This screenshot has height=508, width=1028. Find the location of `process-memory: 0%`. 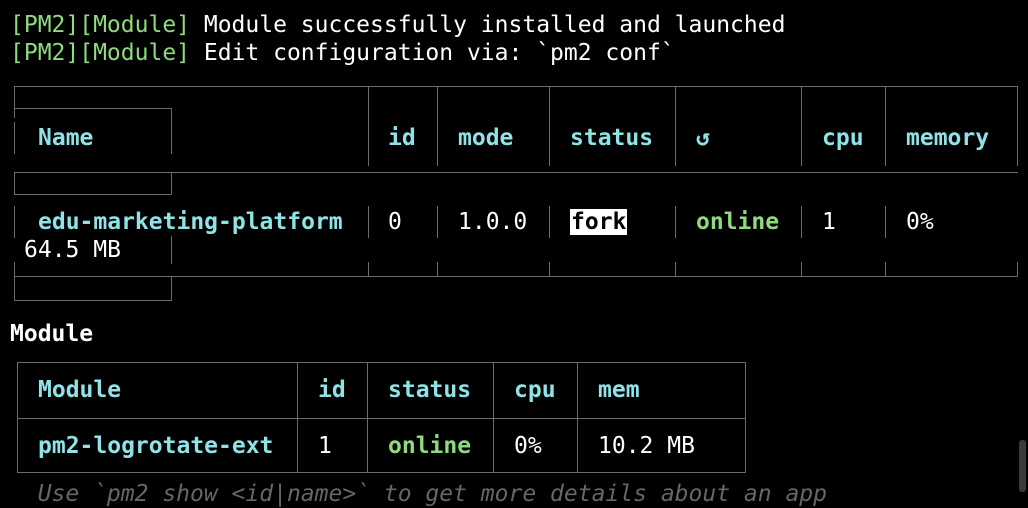

process-memory: 0% is located at coordinates (920, 222).